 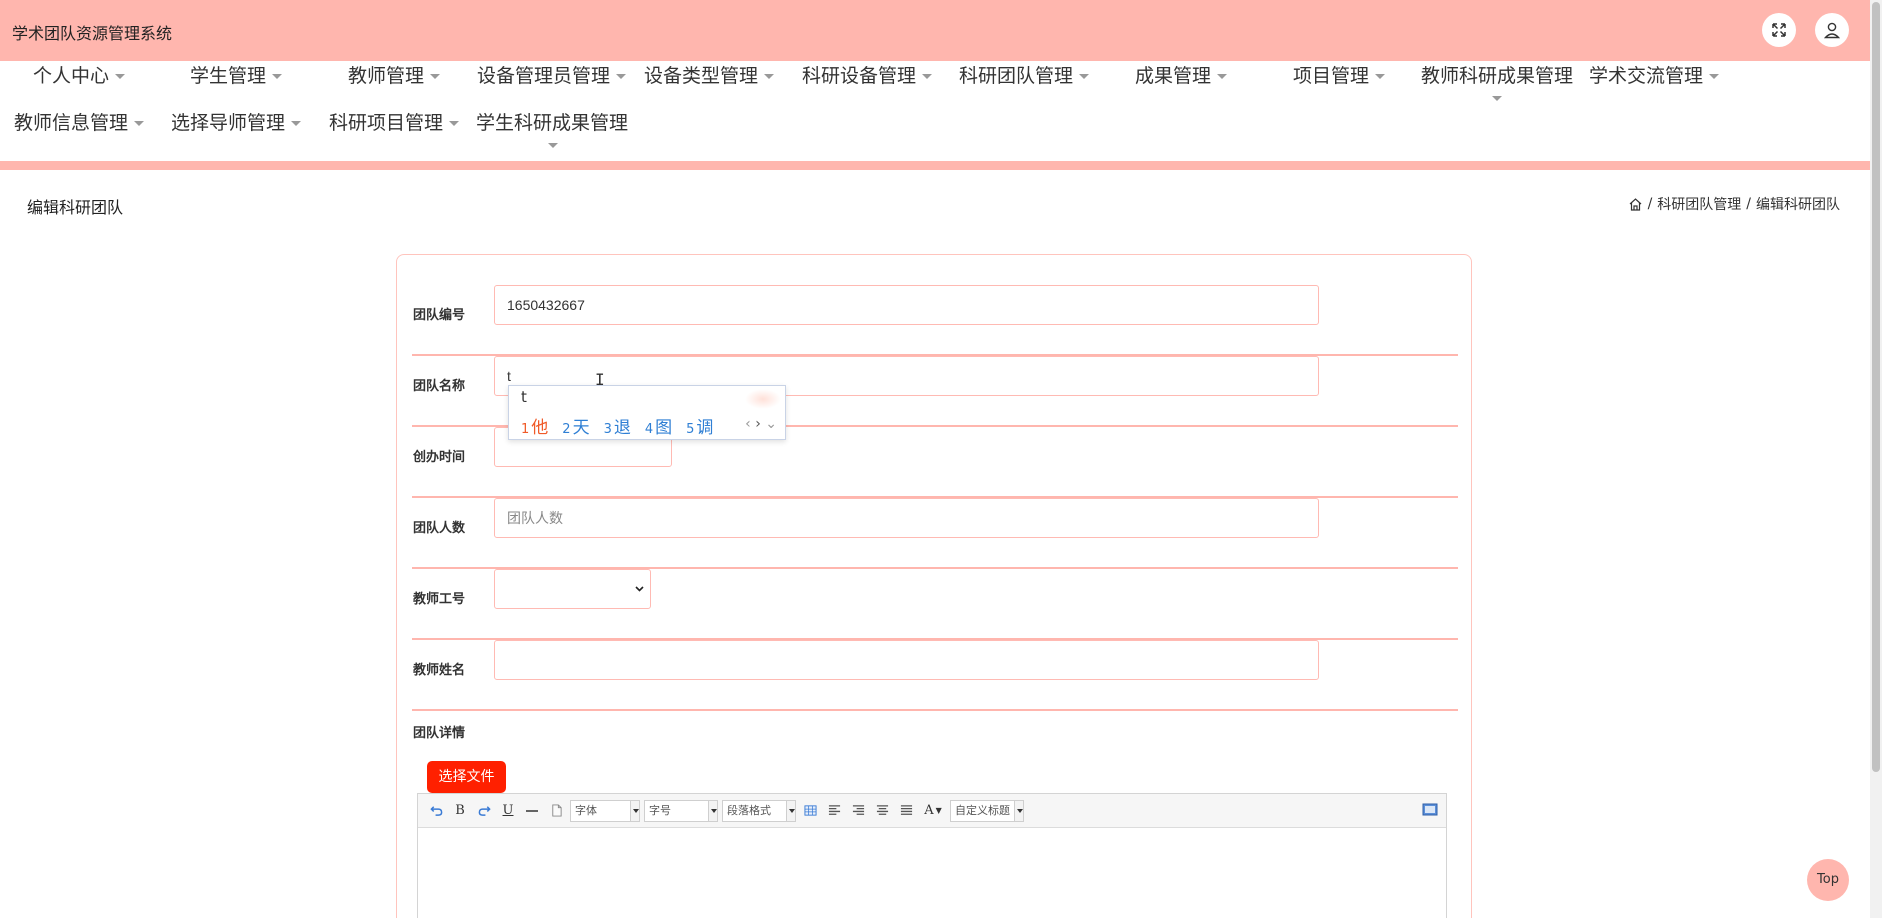 I want to click on align-justify-icon, so click(x=906, y=811).